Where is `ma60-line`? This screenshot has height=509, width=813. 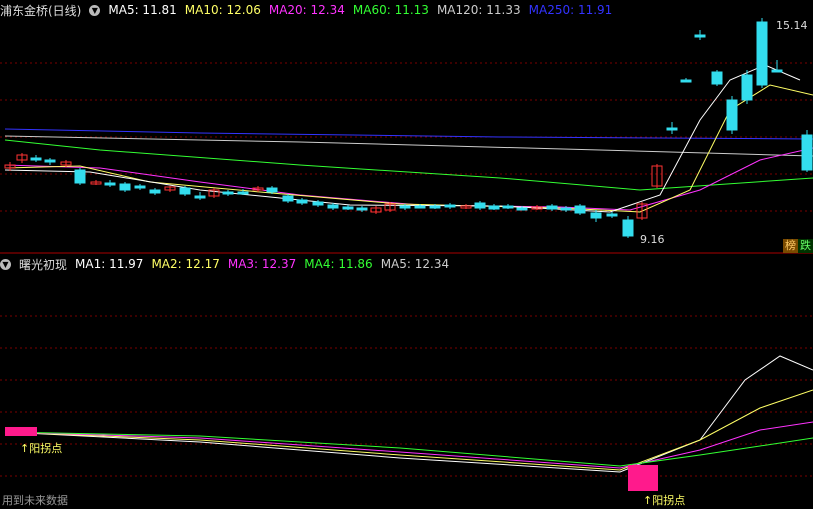
ma60-line is located at coordinates (408, 165).